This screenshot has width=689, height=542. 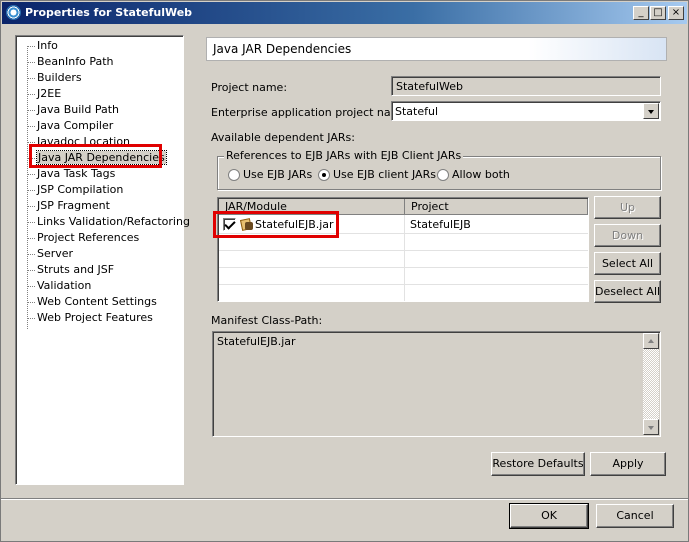 What do you see at coordinates (108, 222) in the screenshot?
I see `tree-item-links-validation: Links Validation/Refactoring` at bounding box center [108, 222].